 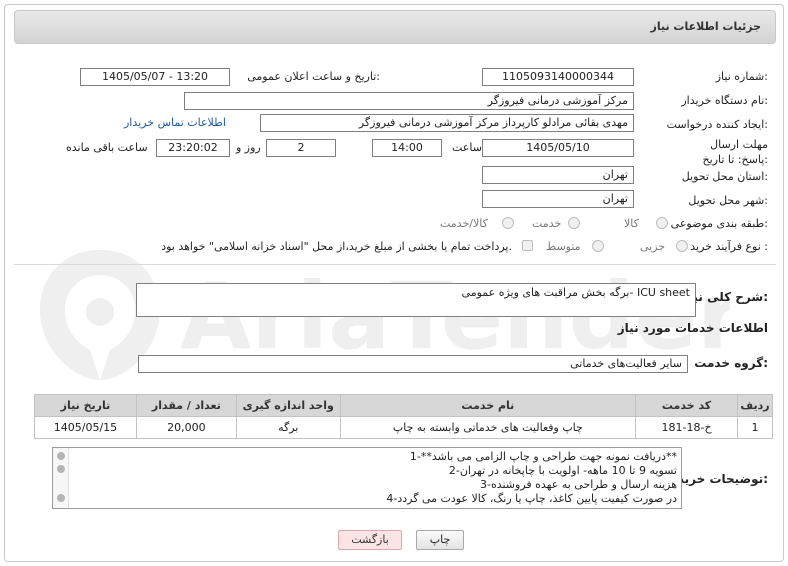 I want to click on province-label: استان محل تحویل:, so click(x=724, y=176).